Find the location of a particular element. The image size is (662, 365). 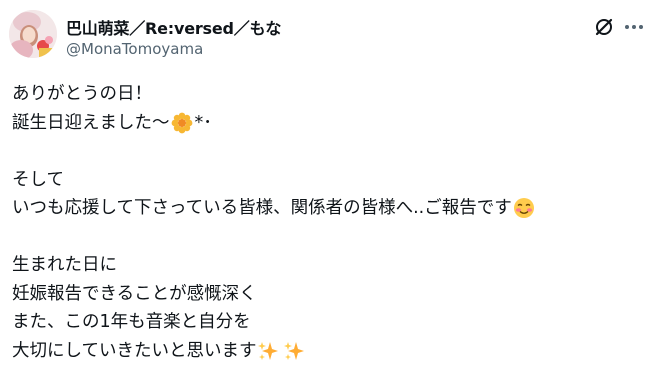

post-line: 妊娠報告できることが感慨深く is located at coordinates (332, 294).